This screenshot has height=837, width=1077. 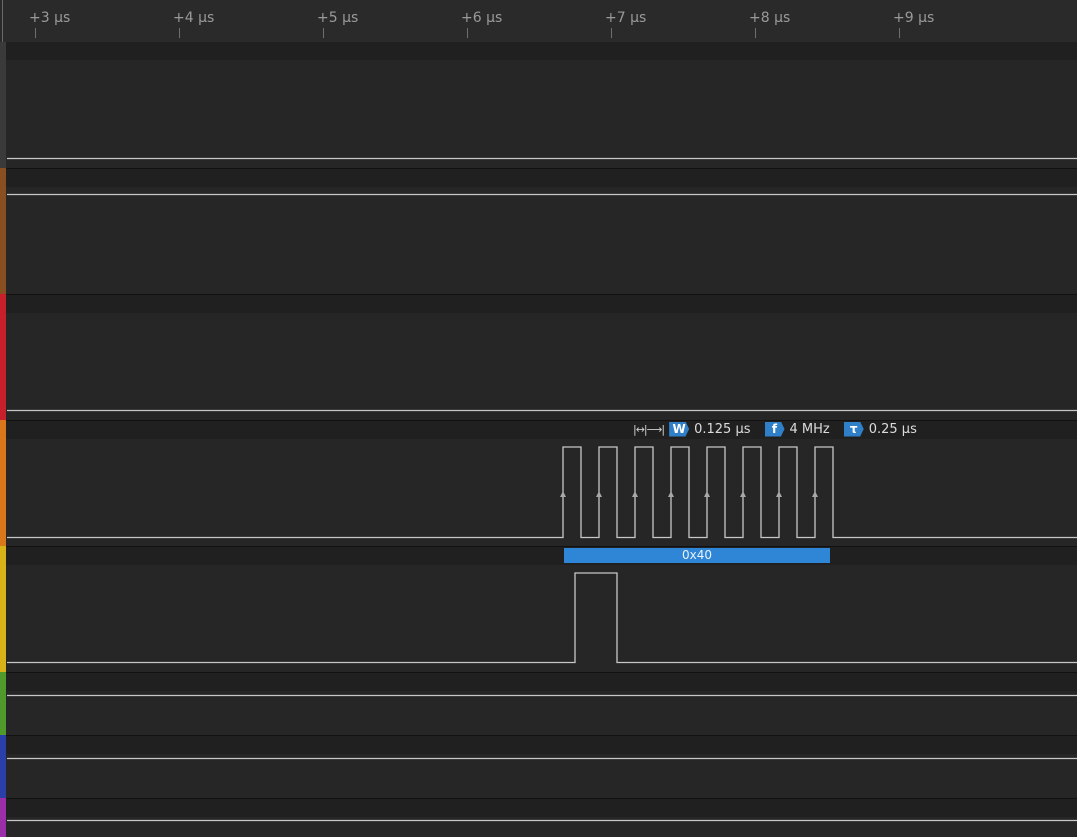 I want to click on channel-7-track, so click(x=541, y=818).